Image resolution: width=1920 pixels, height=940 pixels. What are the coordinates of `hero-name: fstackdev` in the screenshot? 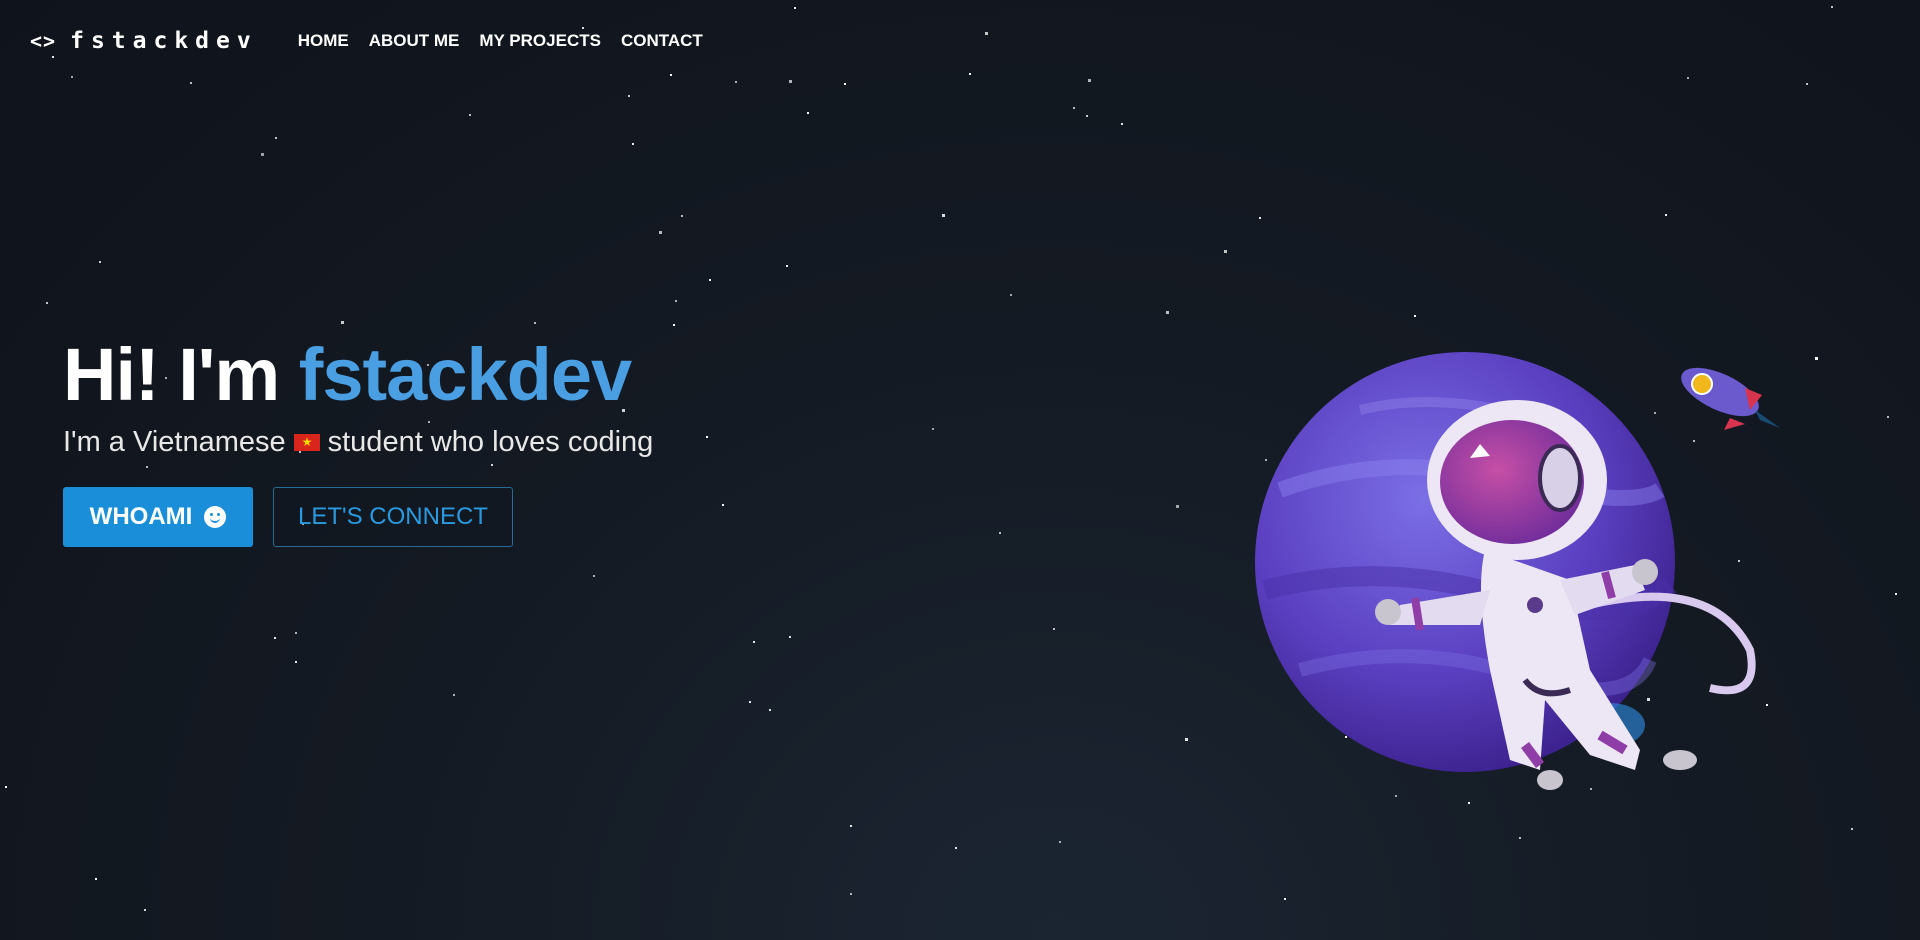 It's located at (465, 374).